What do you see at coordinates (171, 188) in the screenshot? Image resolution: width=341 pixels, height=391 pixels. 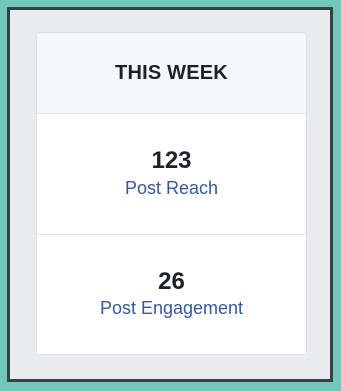 I see `post-reach-link: Post Reach` at bounding box center [171, 188].